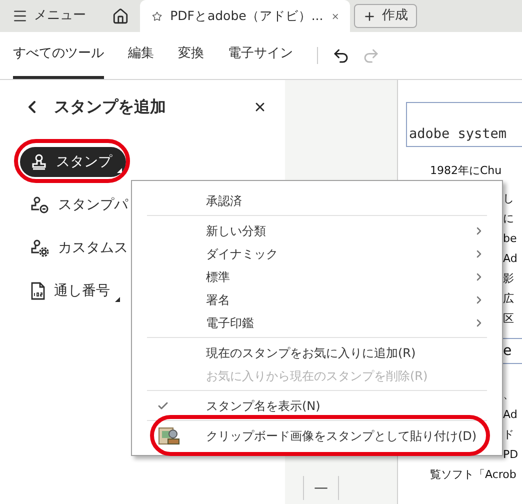  I want to click on document-text: 広, so click(508, 299).